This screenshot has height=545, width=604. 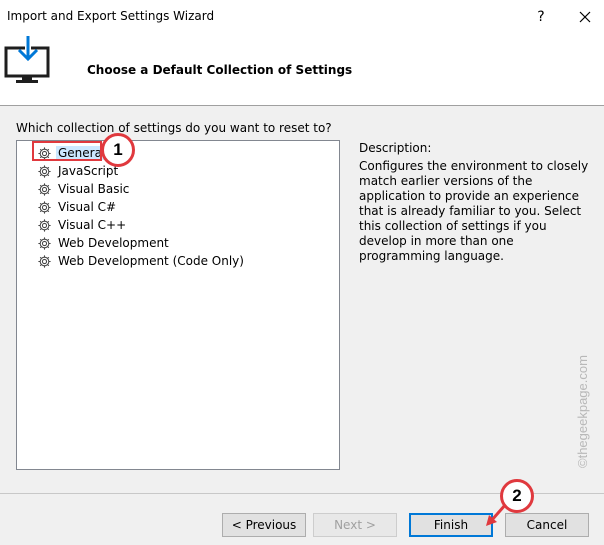 I want to click on list-item-web-development-code-only: Web Development (Code Only), so click(x=140, y=261).